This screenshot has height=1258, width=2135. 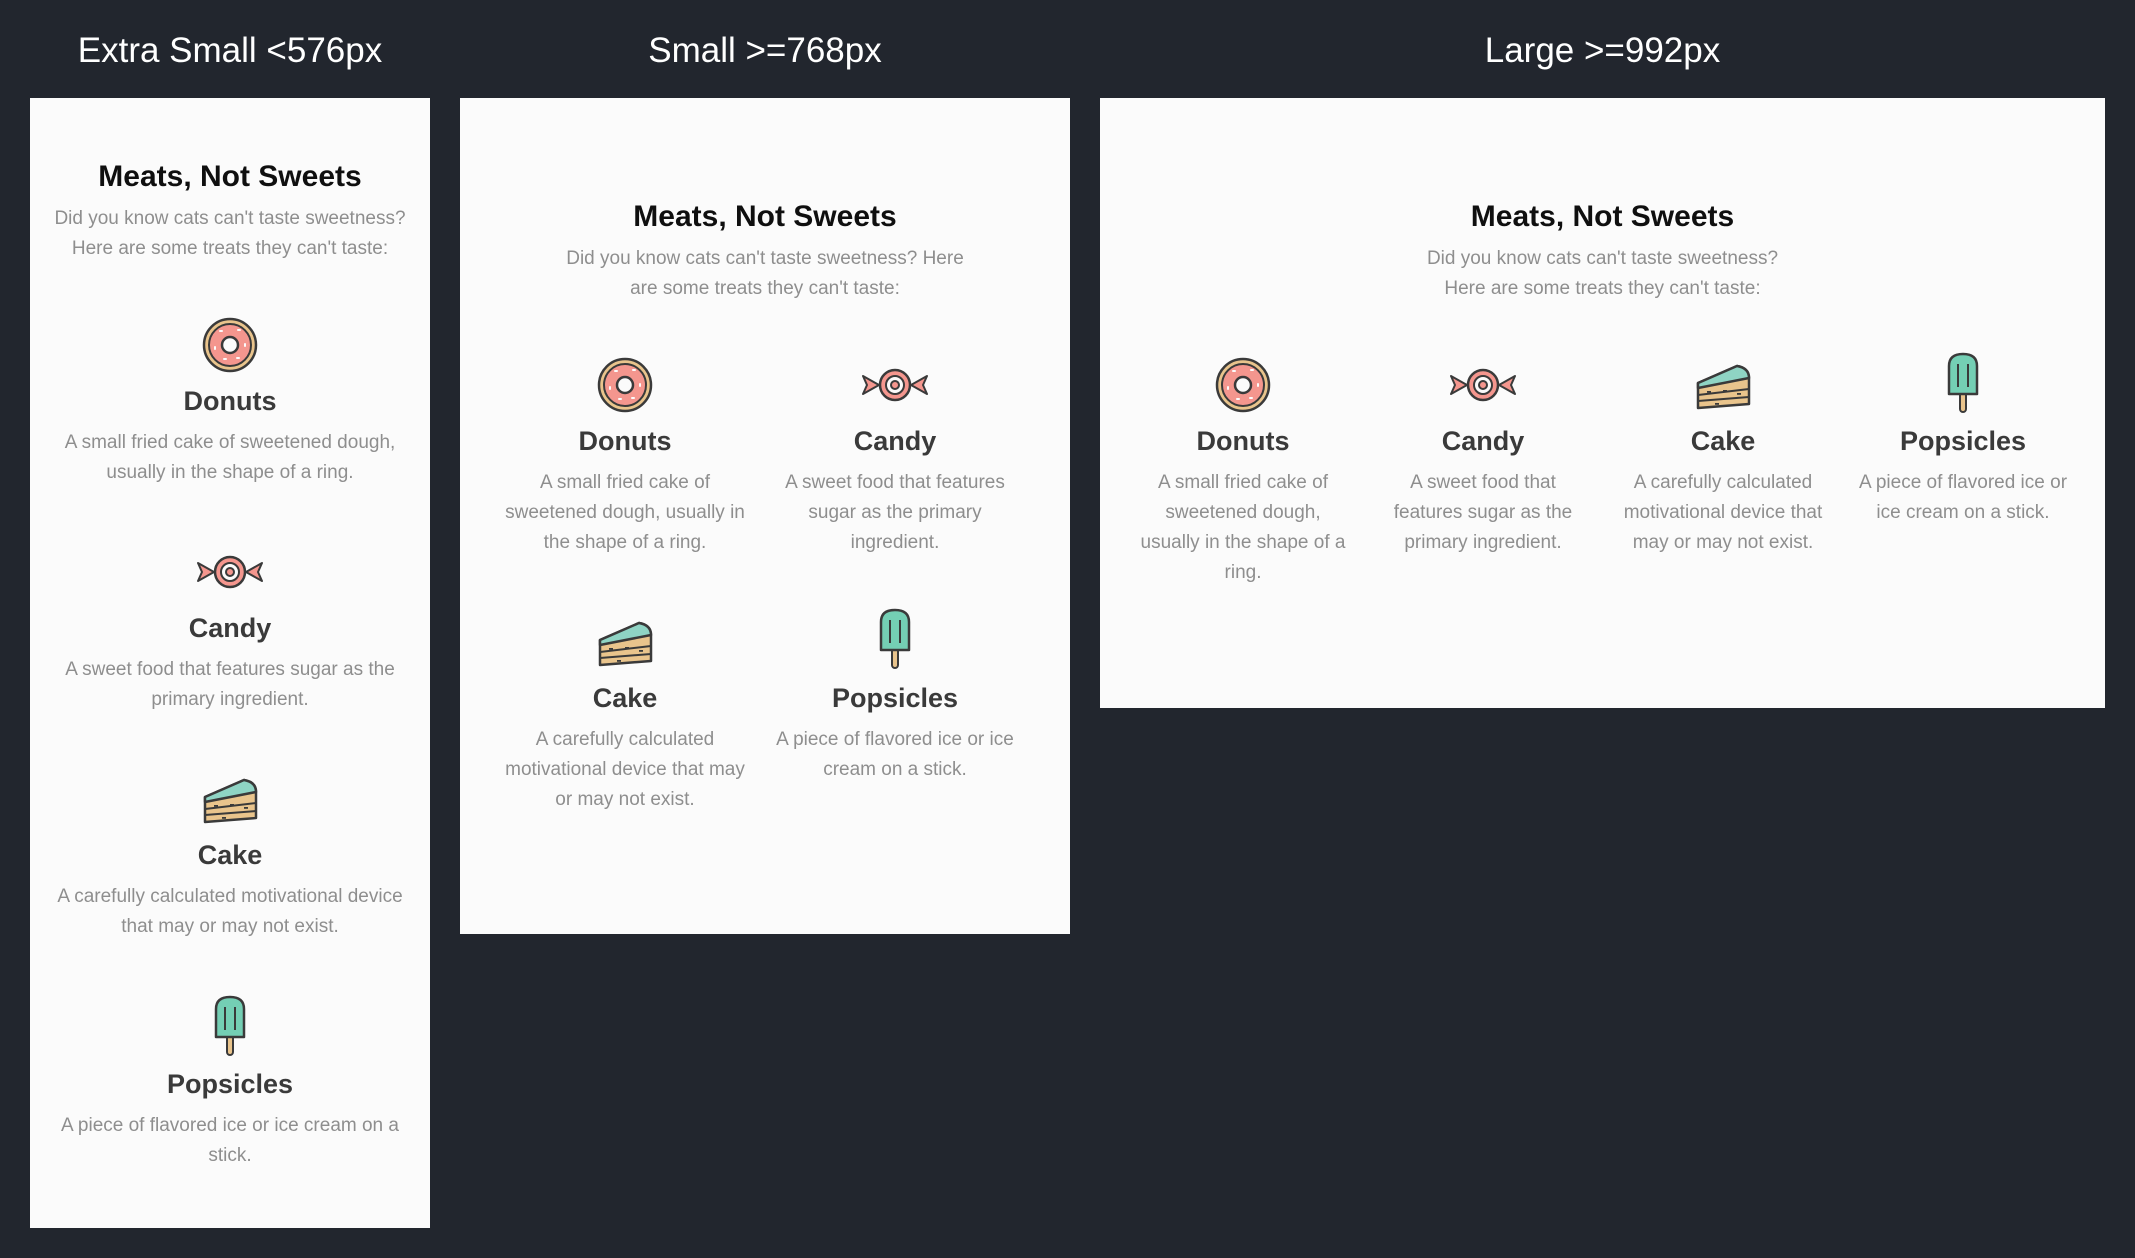 I want to click on breakpoint-label-lg: Large >=992px, so click(x=1602, y=50).